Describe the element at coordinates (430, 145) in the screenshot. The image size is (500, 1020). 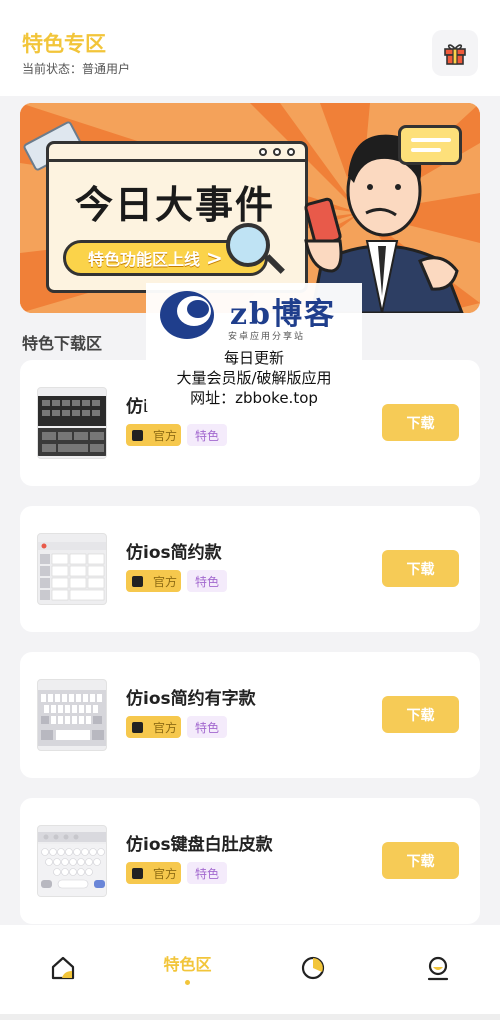
I see `speech-bubble` at that location.